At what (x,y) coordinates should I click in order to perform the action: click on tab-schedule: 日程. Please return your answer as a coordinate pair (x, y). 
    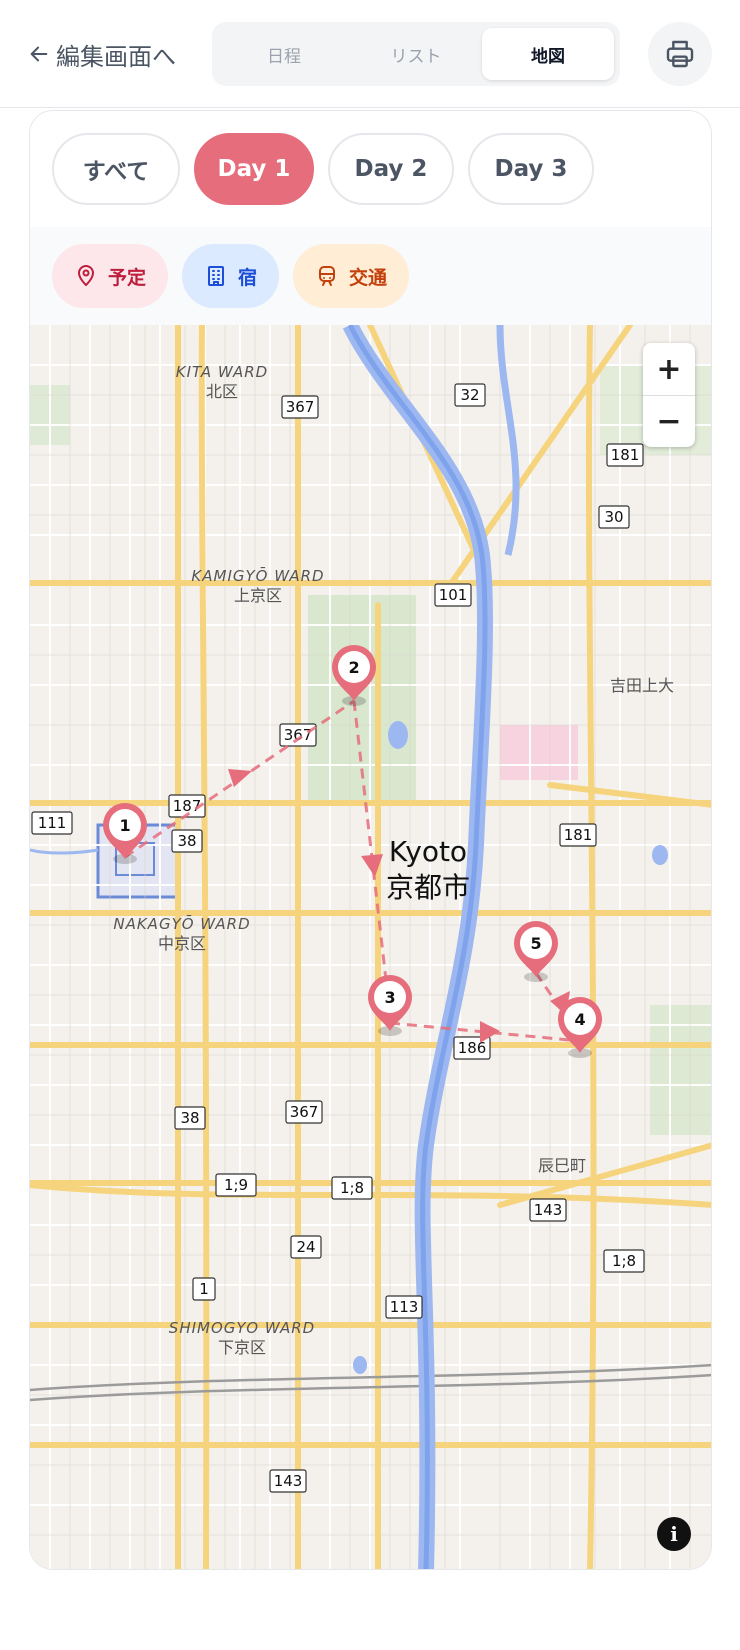
    Looking at the image, I should click on (284, 54).